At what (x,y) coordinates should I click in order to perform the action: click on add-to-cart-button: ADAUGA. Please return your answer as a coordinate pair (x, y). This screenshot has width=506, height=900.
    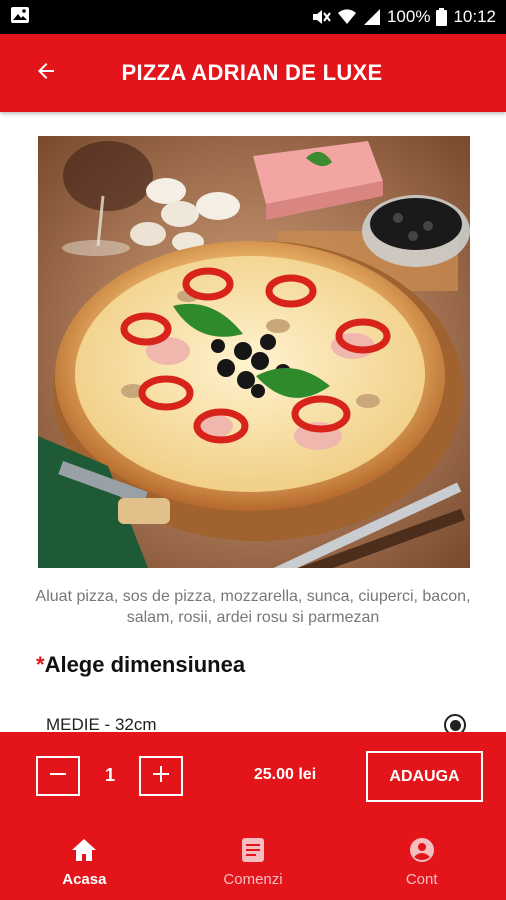
    Looking at the image, I should click on (424, 776).